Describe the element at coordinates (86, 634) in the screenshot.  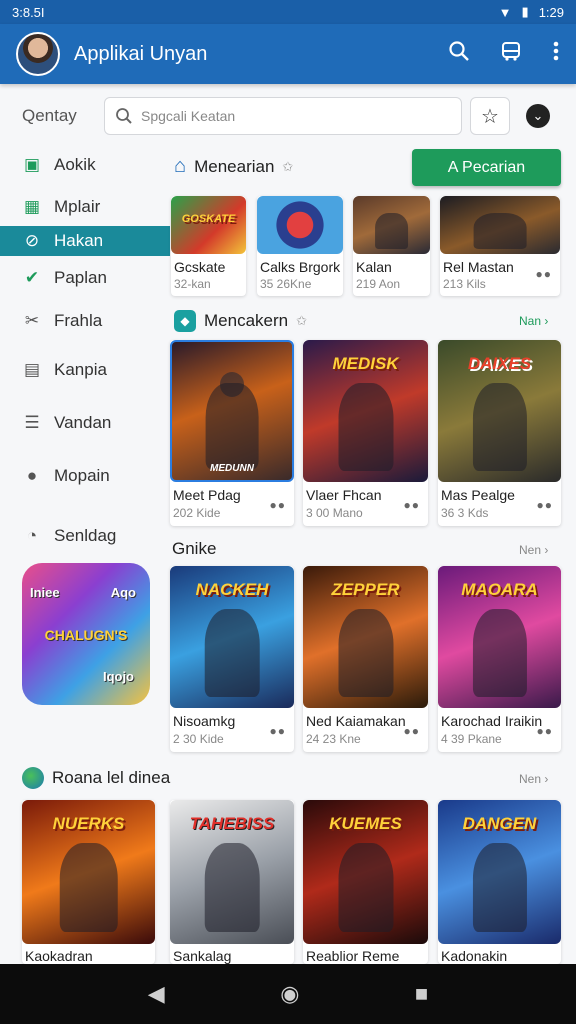
I see `promo-tile: Iniee Aqo CHALUGN'S Iqojo` at that location.